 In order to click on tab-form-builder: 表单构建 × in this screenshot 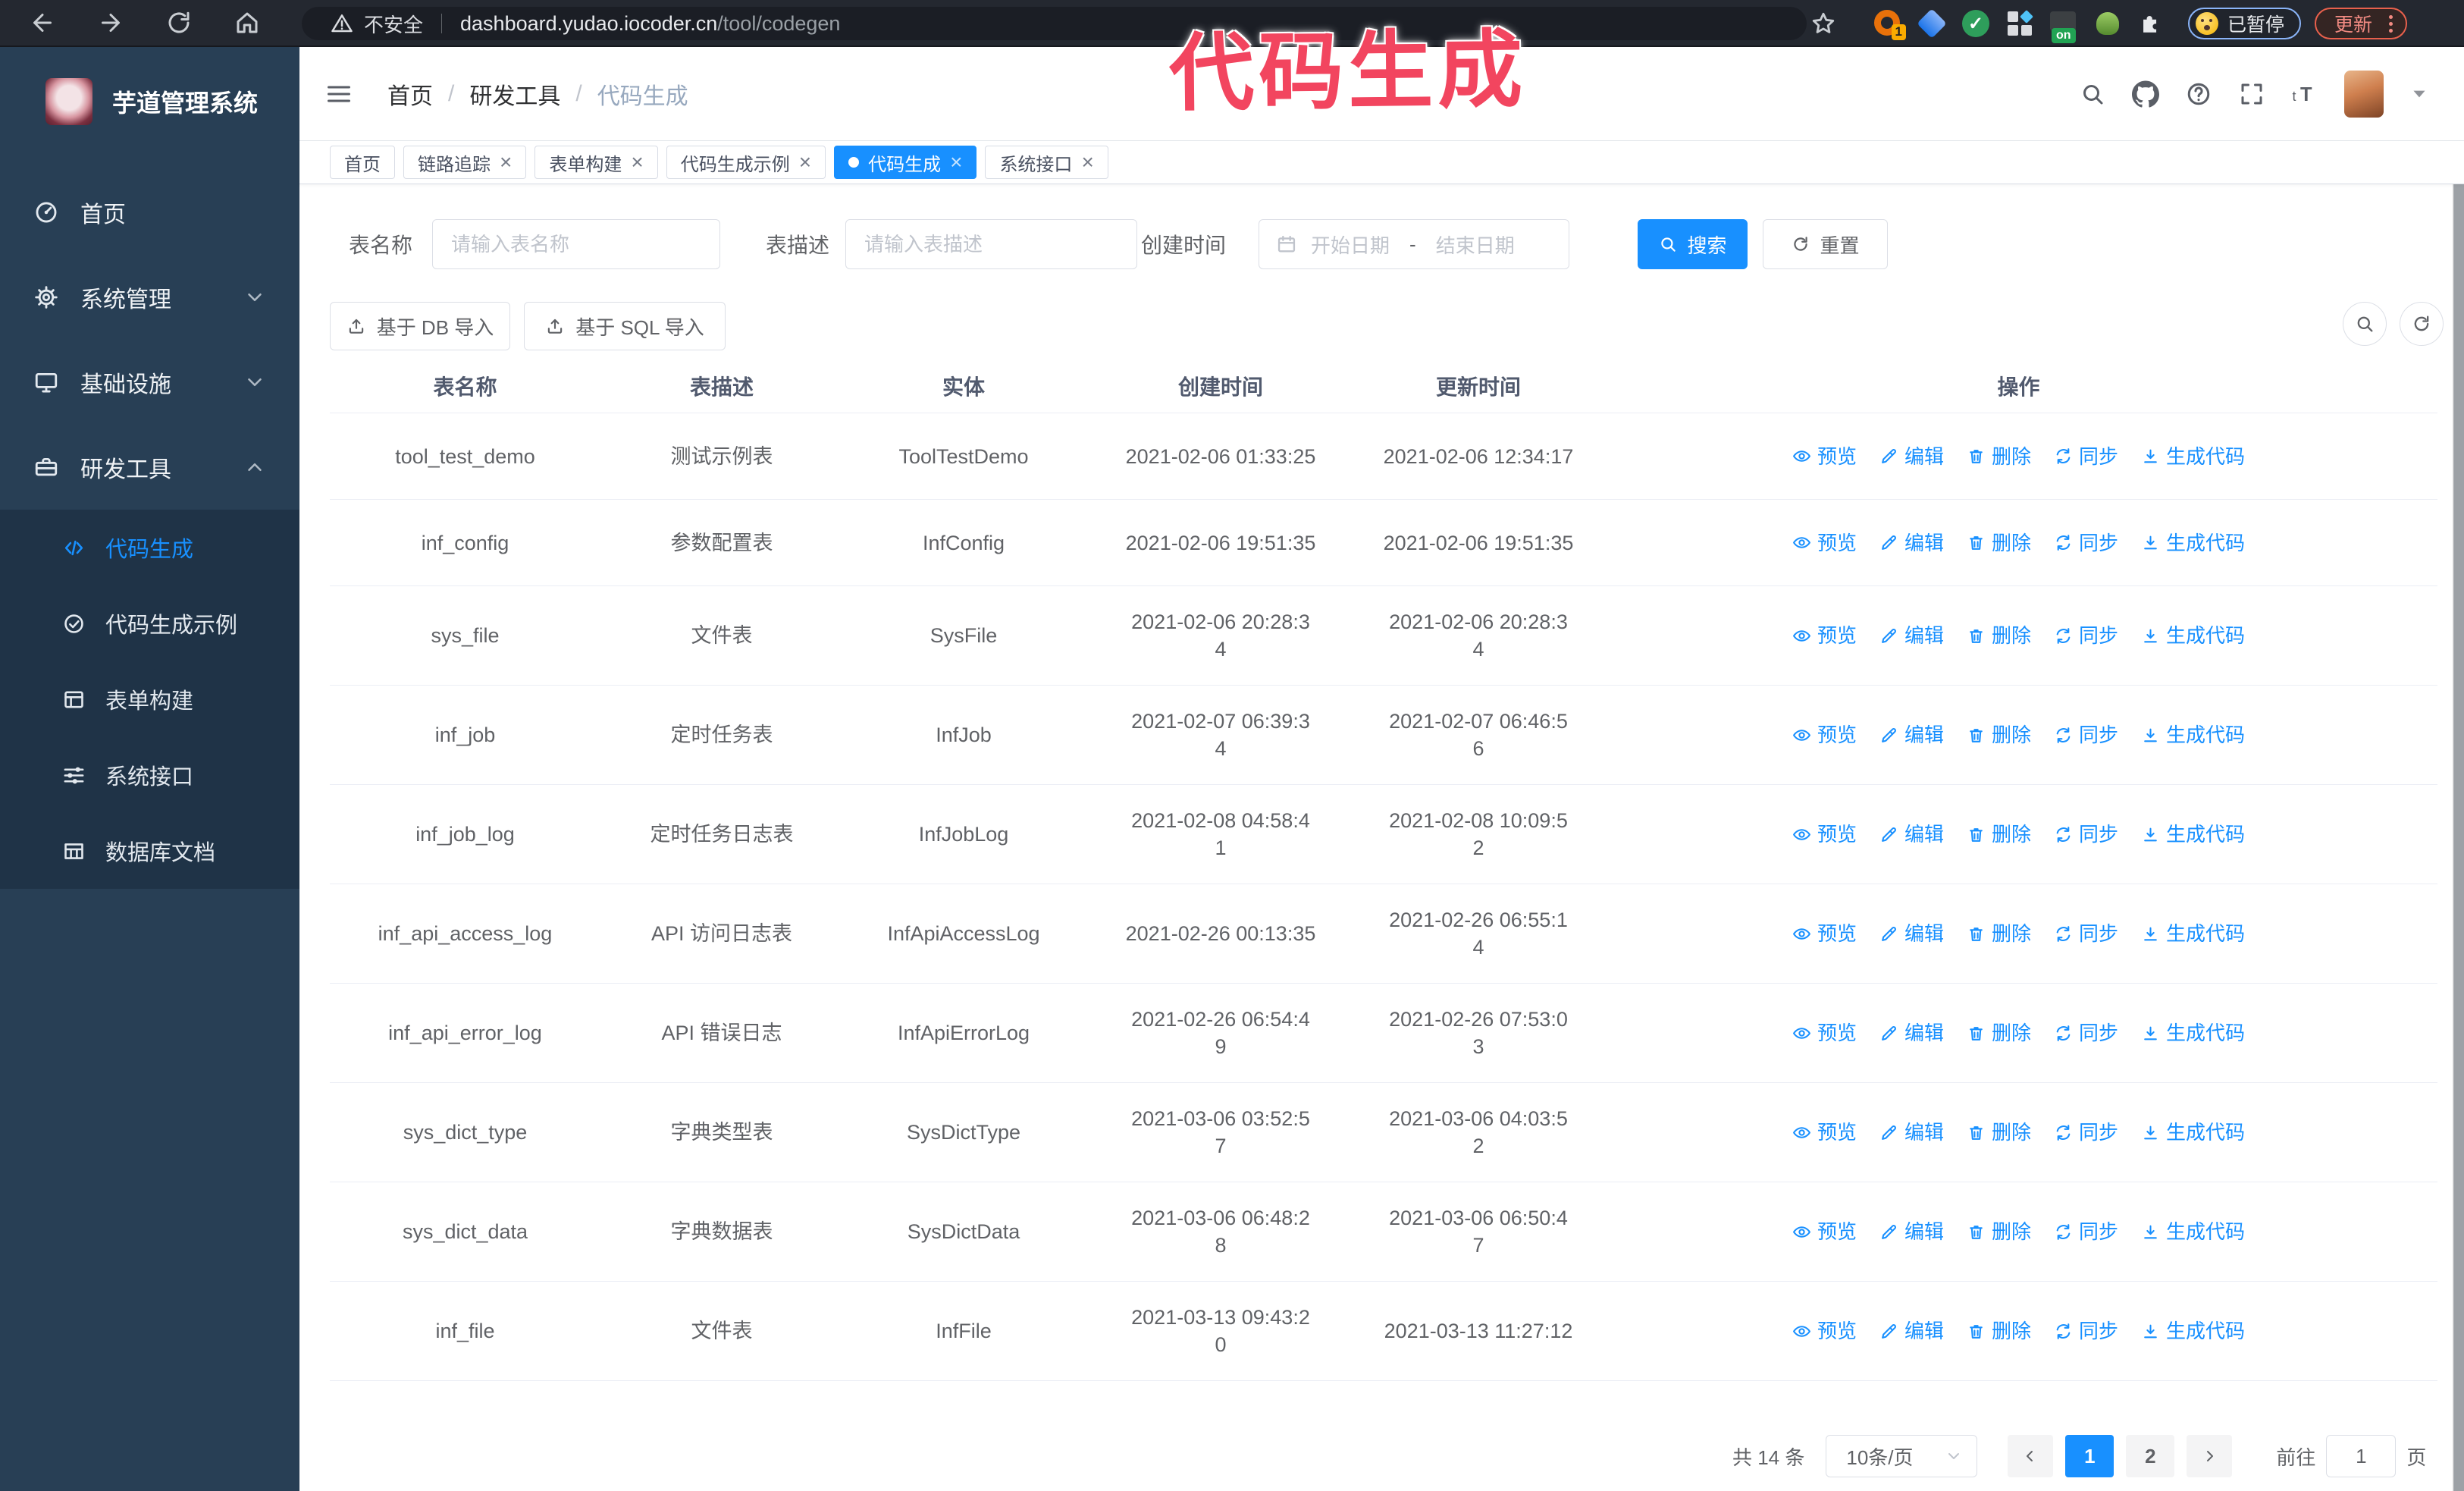, I will do `click(596, 162)`.